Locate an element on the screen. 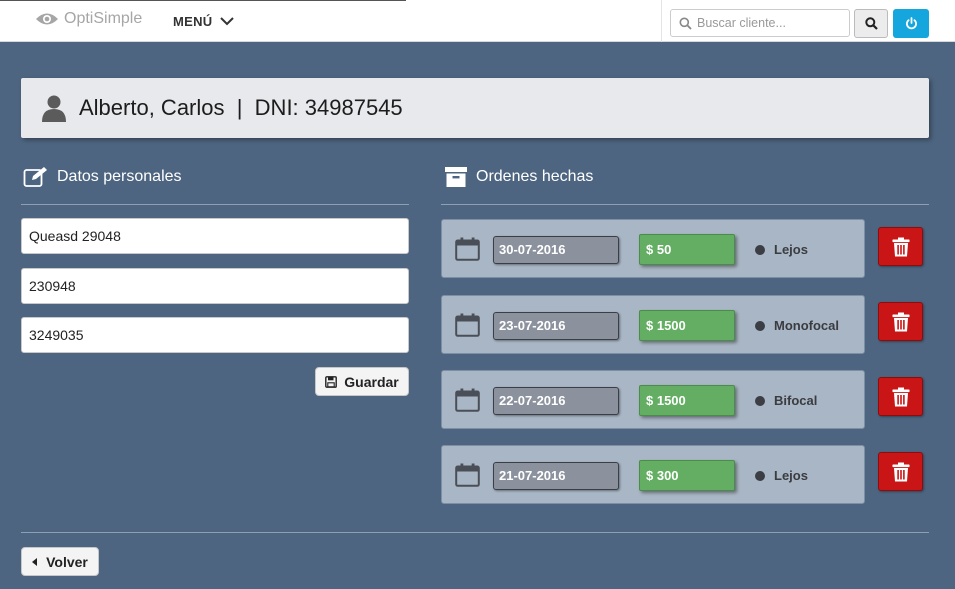 This screenshot has width=955, height=589. navbar-divider is located at coordinates (661, 21).